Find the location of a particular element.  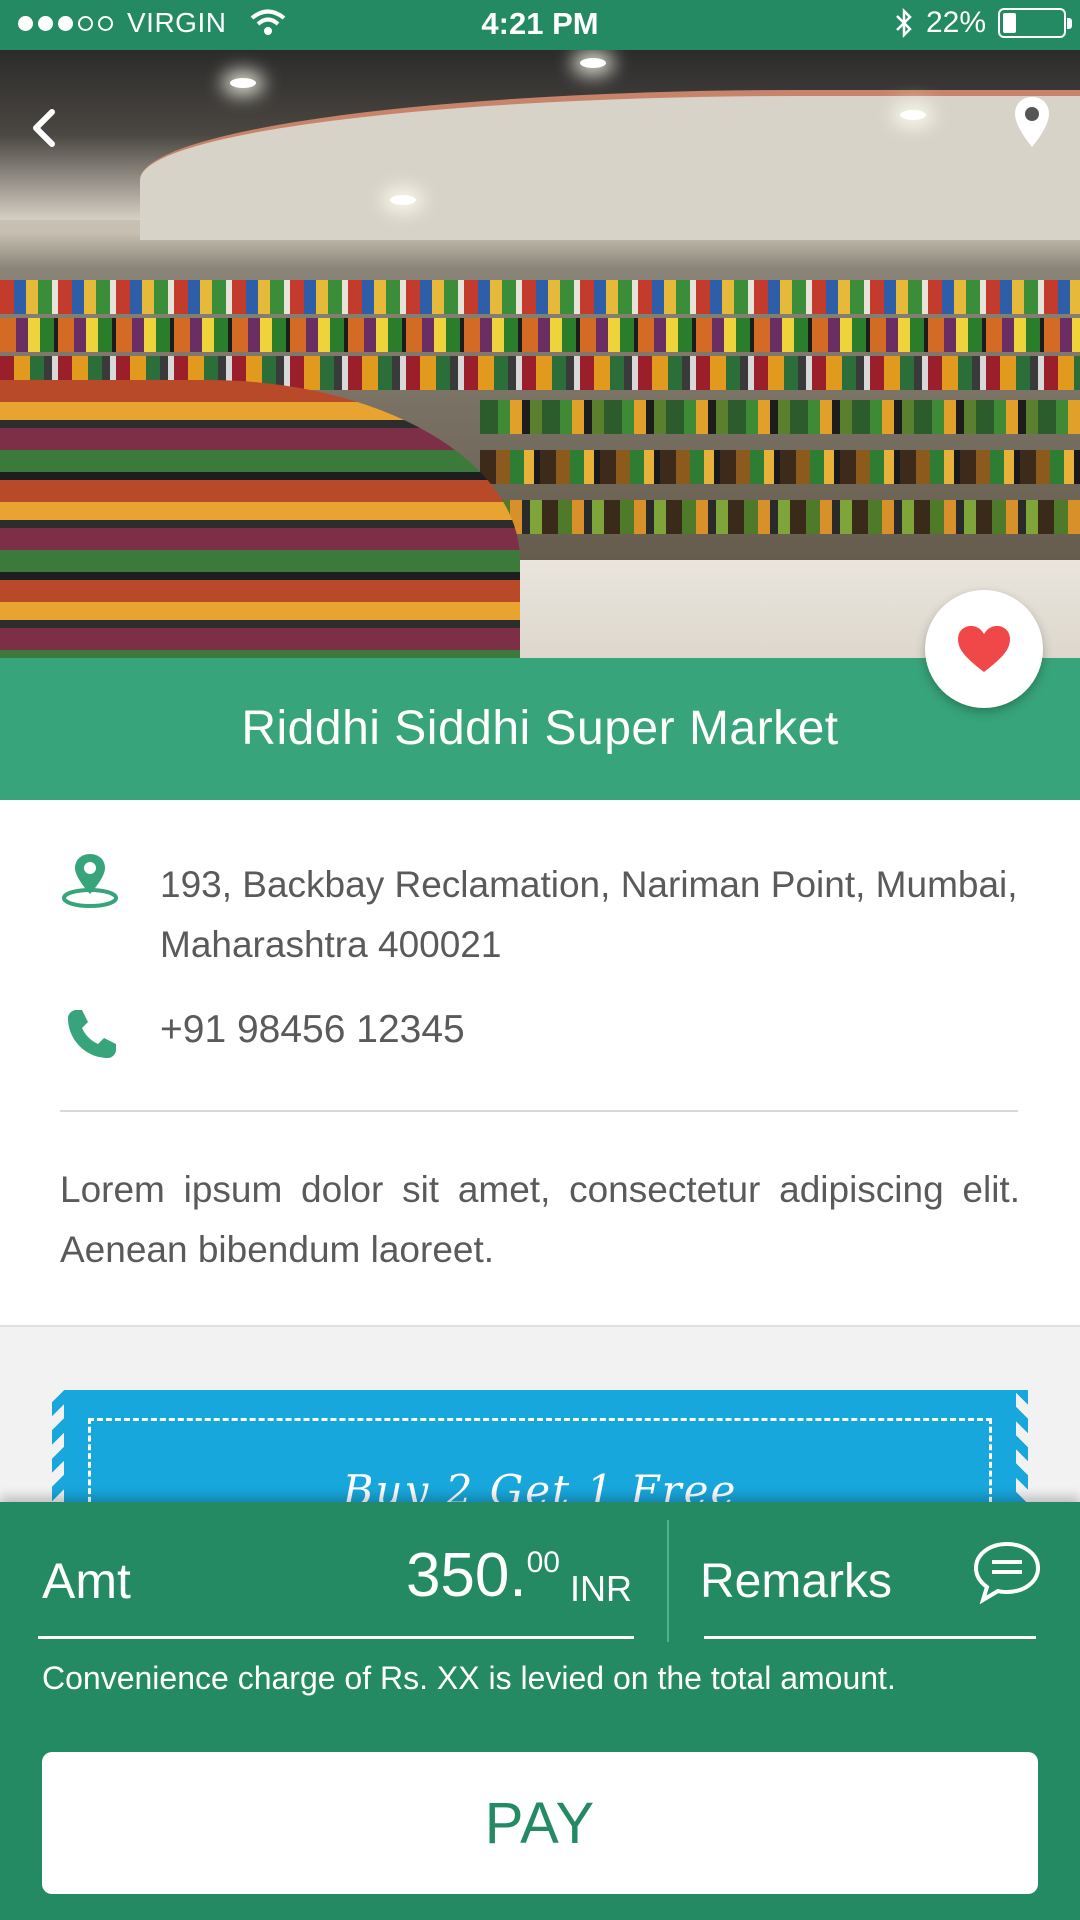

store-title-band: Riddhi Siddhi Super Market is located at coordinates (540, 729).